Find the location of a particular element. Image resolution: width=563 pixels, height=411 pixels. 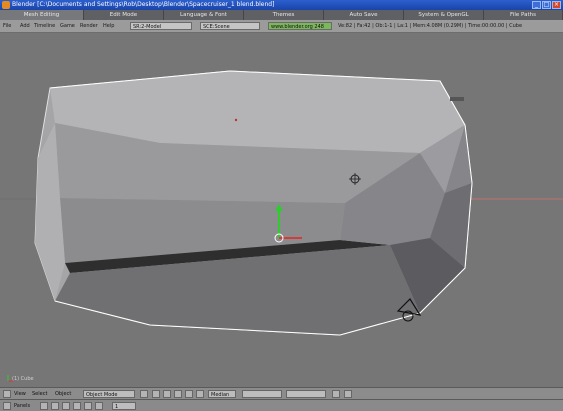

menu-file: File is located at coordinates (7, 26).